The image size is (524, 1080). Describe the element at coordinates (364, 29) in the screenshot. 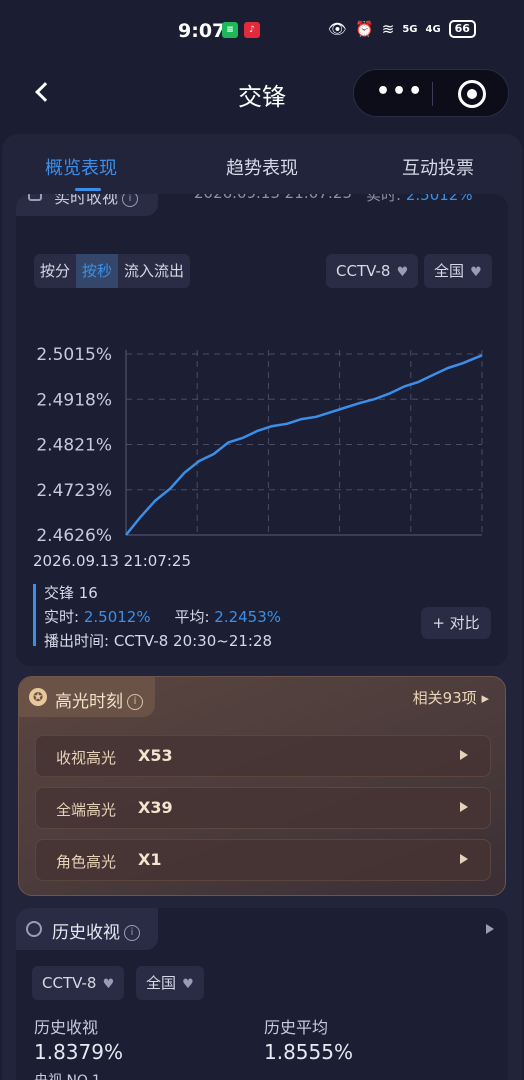

I see `alarm-icon: ⏰` at that location.